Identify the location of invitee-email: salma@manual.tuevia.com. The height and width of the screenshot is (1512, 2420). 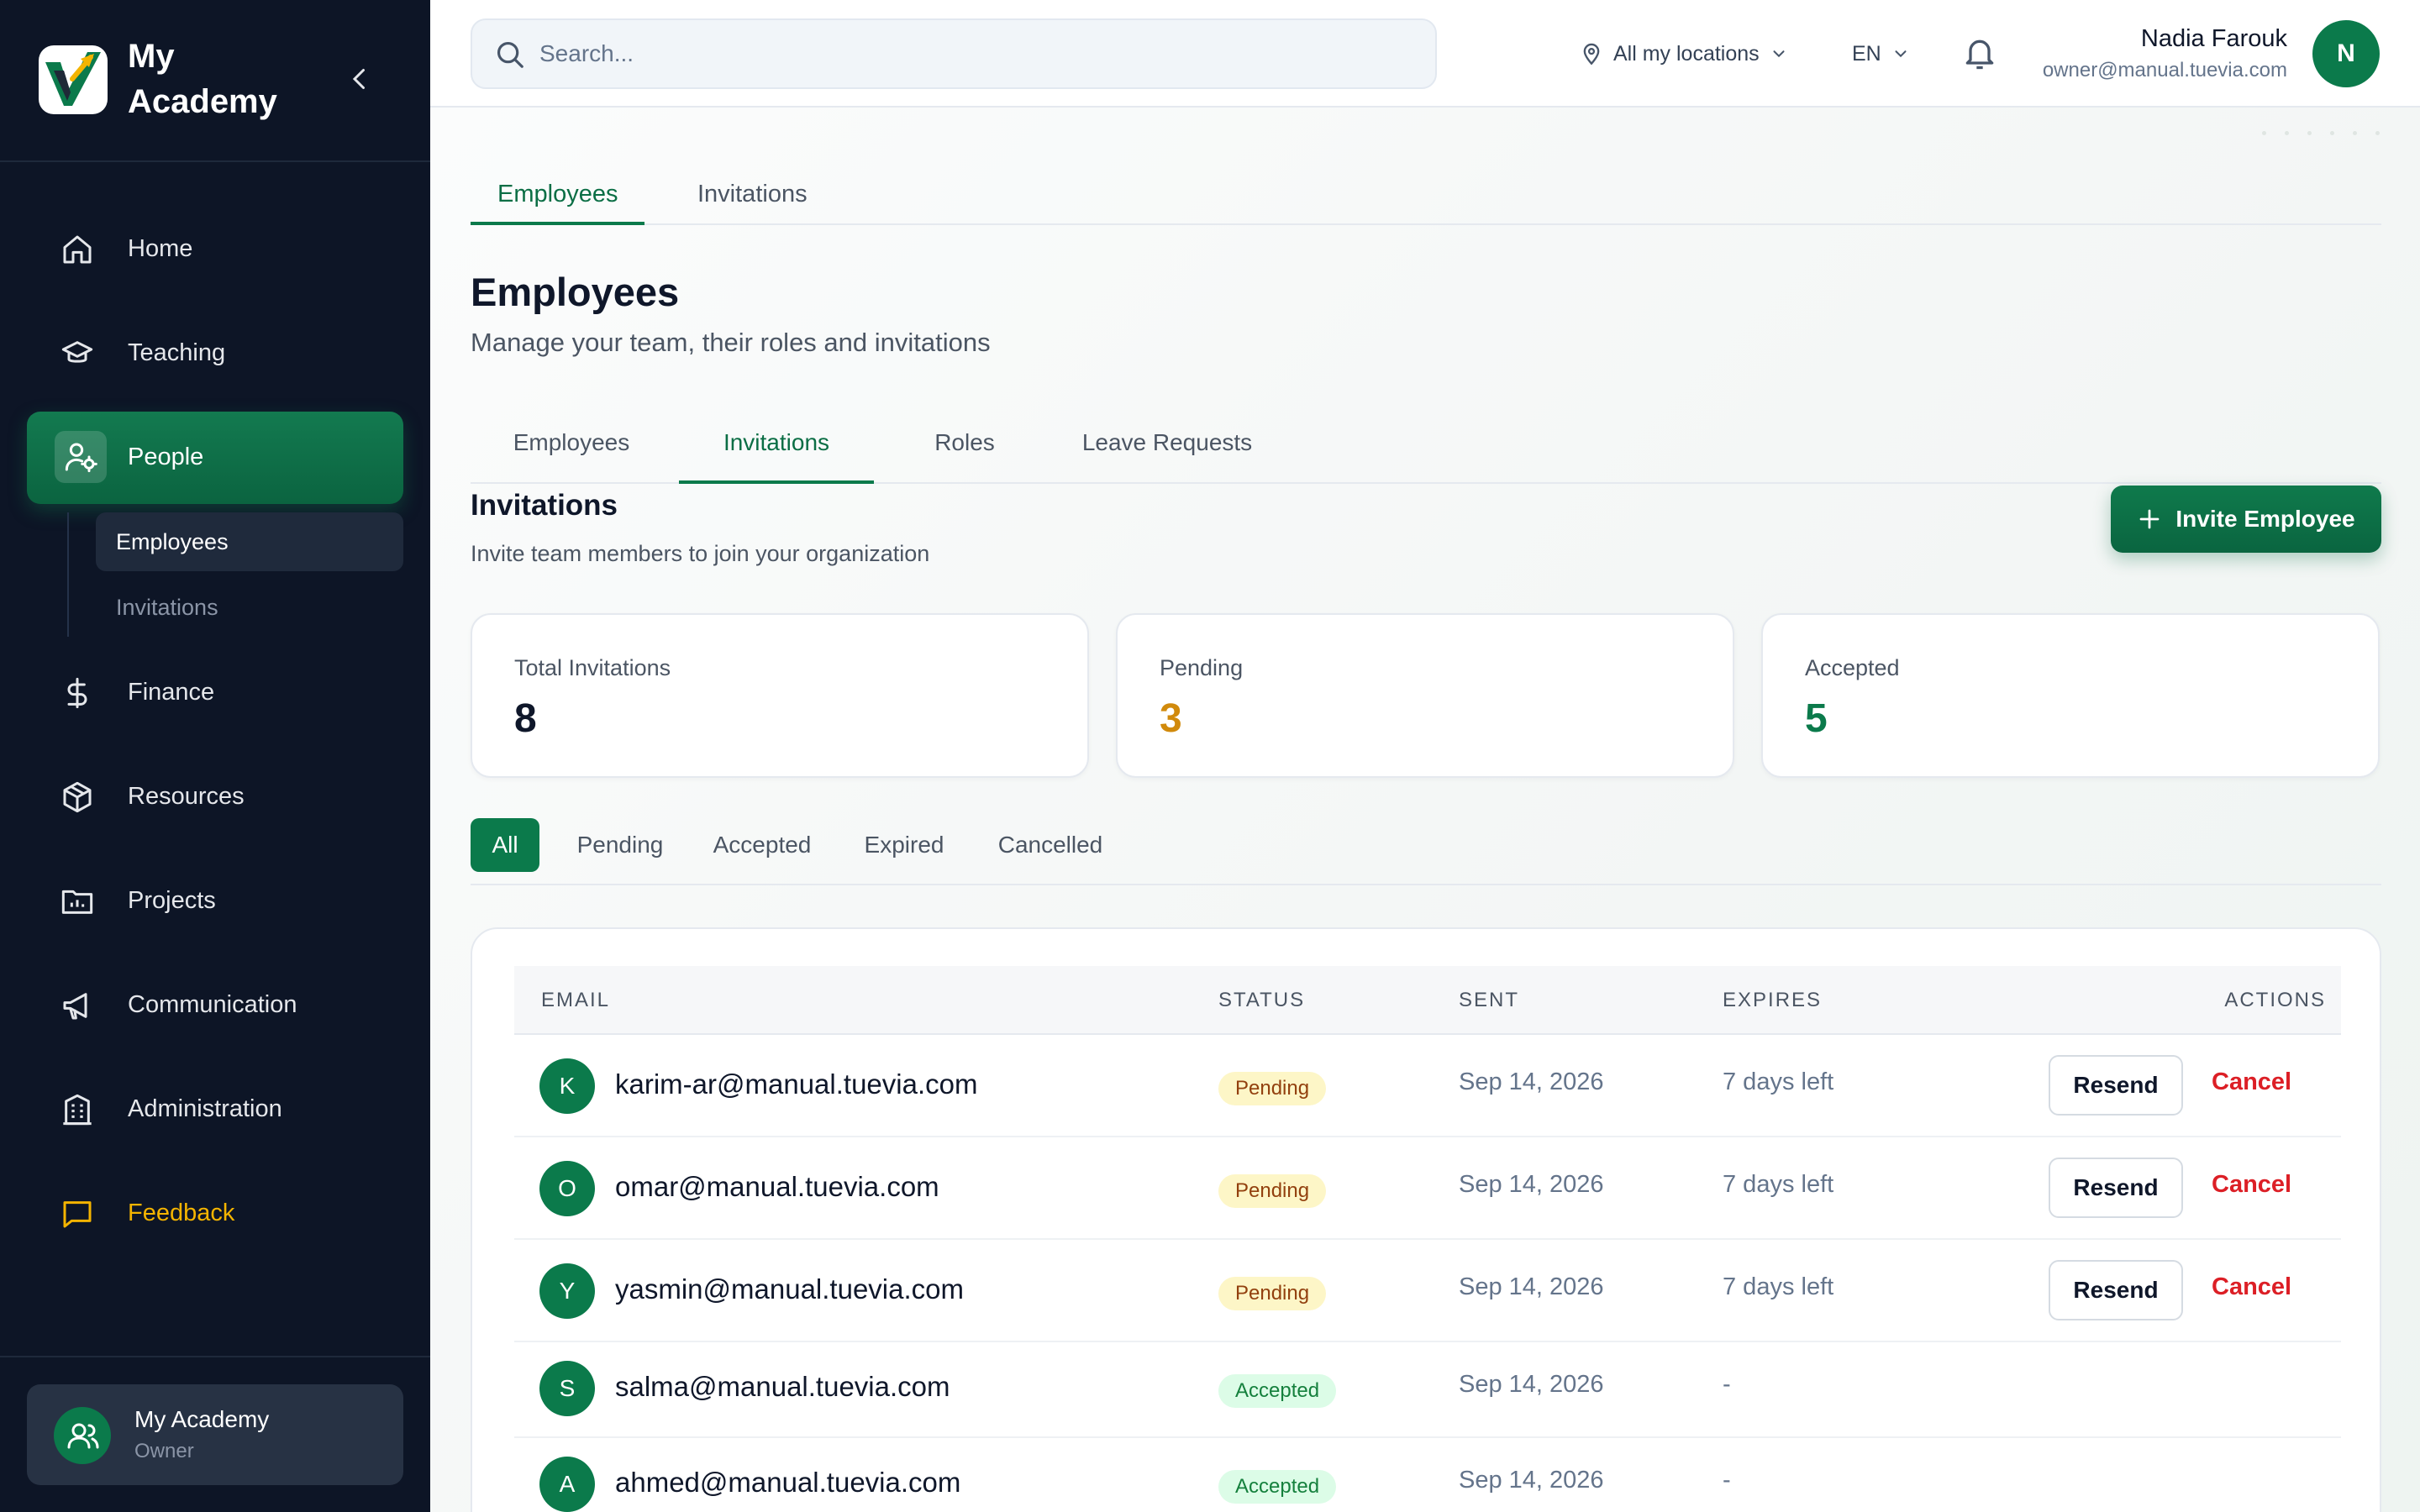
(782, 1386).